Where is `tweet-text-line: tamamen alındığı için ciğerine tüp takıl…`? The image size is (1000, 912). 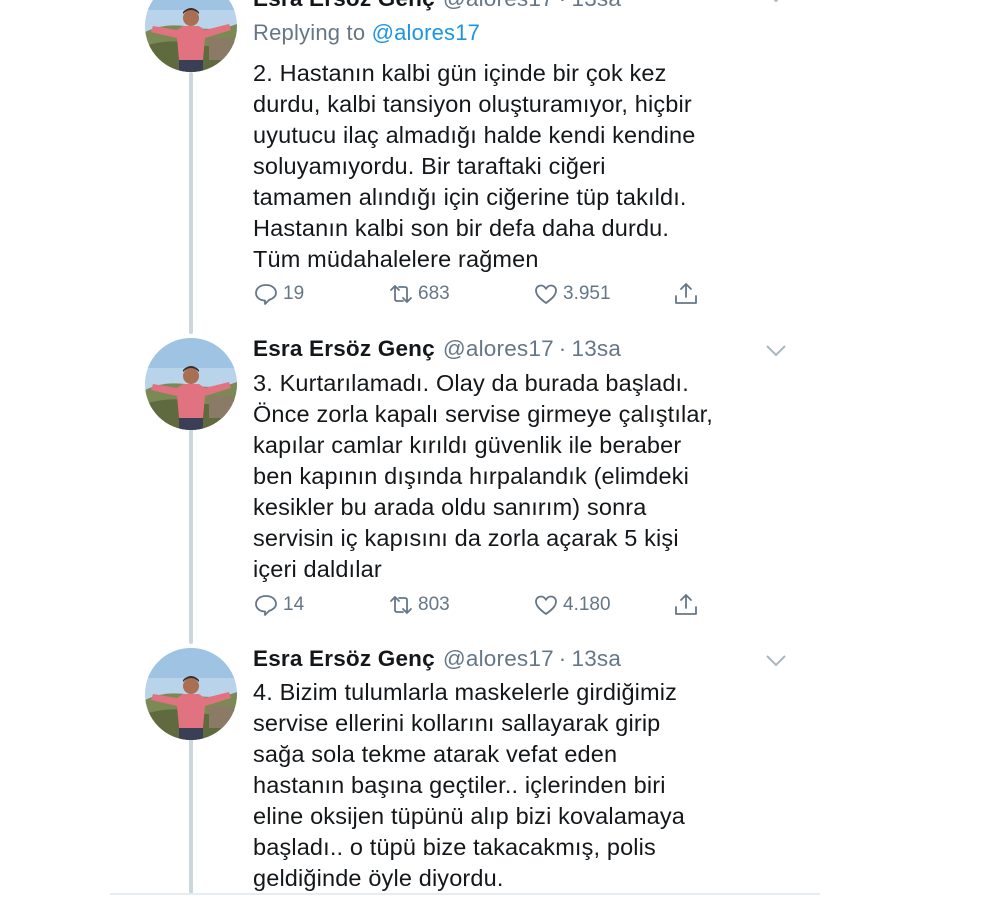
tweet-text-line: tamamen alındığı için ciğerine tüp takıl… is located at coordinates (470, 197).